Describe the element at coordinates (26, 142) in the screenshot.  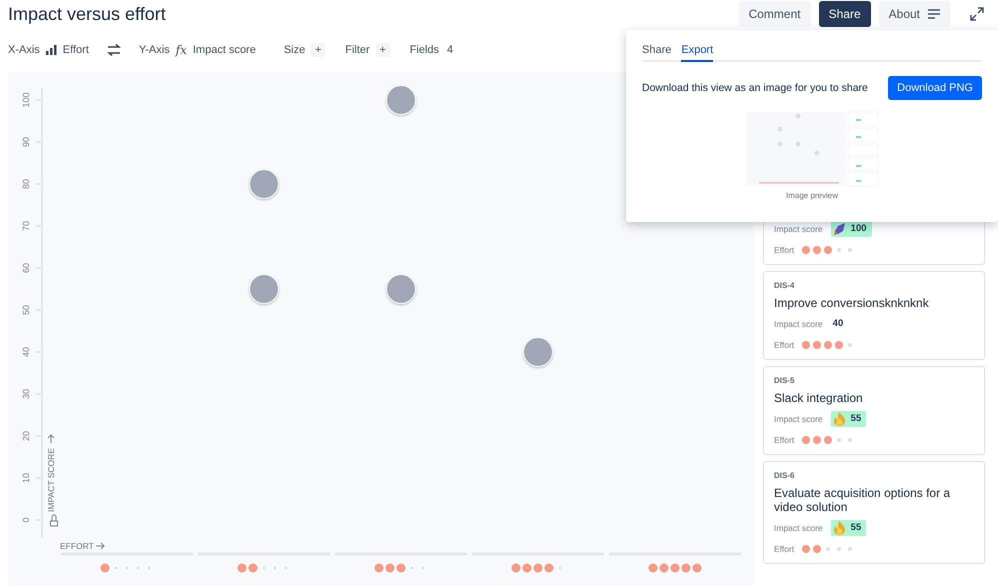
I see `y-tick-label: 90` at that location.